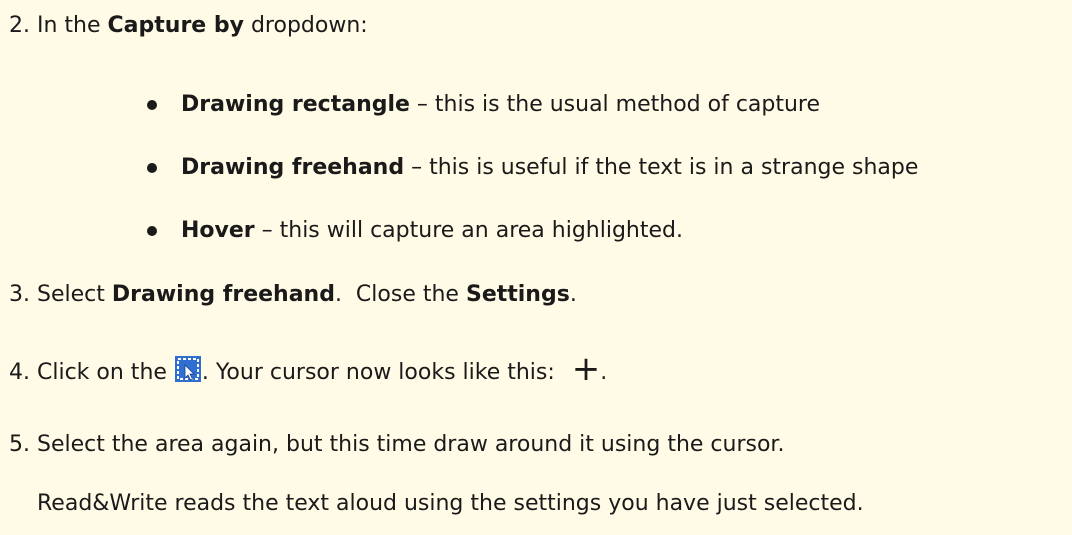  What do you see at coordinates (305, 25) in the screenshot?
I see `step-text: dropdown:` at bounding box center [305, 25].